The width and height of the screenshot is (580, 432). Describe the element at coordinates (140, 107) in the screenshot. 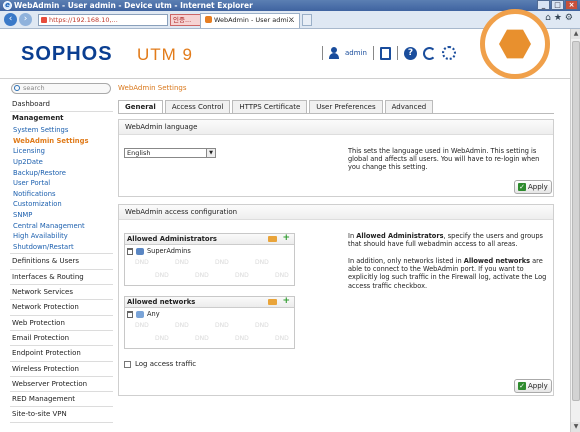

I see `tab-general: General` at that location.